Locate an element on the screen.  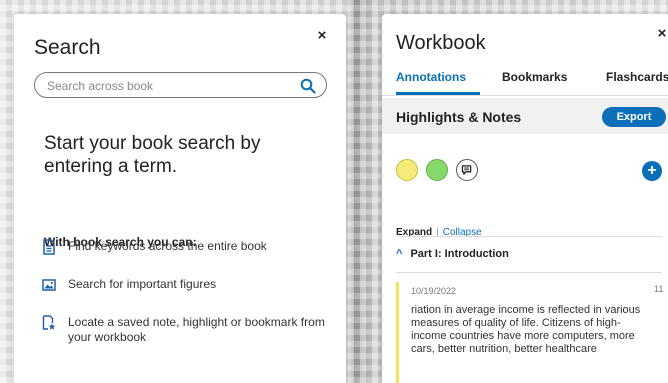
note-icon is located at coordinates (466, 170).